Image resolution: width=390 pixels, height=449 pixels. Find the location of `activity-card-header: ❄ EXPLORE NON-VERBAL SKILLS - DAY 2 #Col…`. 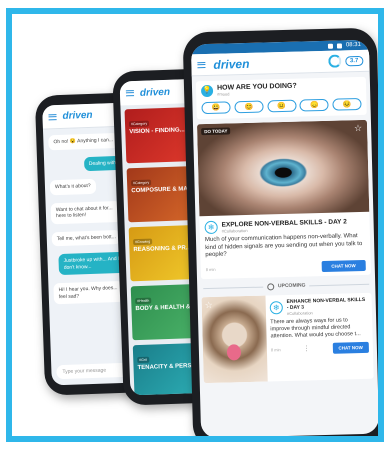

activity-card-header: ❄ EXPLORE NON-VERBAL SKILLS - DAY 2 #Col… is located at coordinates (284, 226).